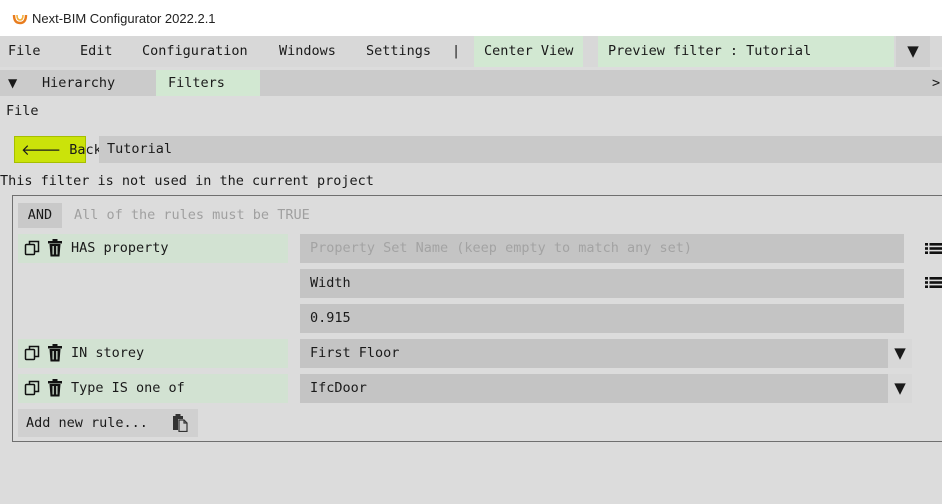  Describe the element at coordinates (520, 149) in the screenshot. I see `filter-name-input: Tutorial` at that location.